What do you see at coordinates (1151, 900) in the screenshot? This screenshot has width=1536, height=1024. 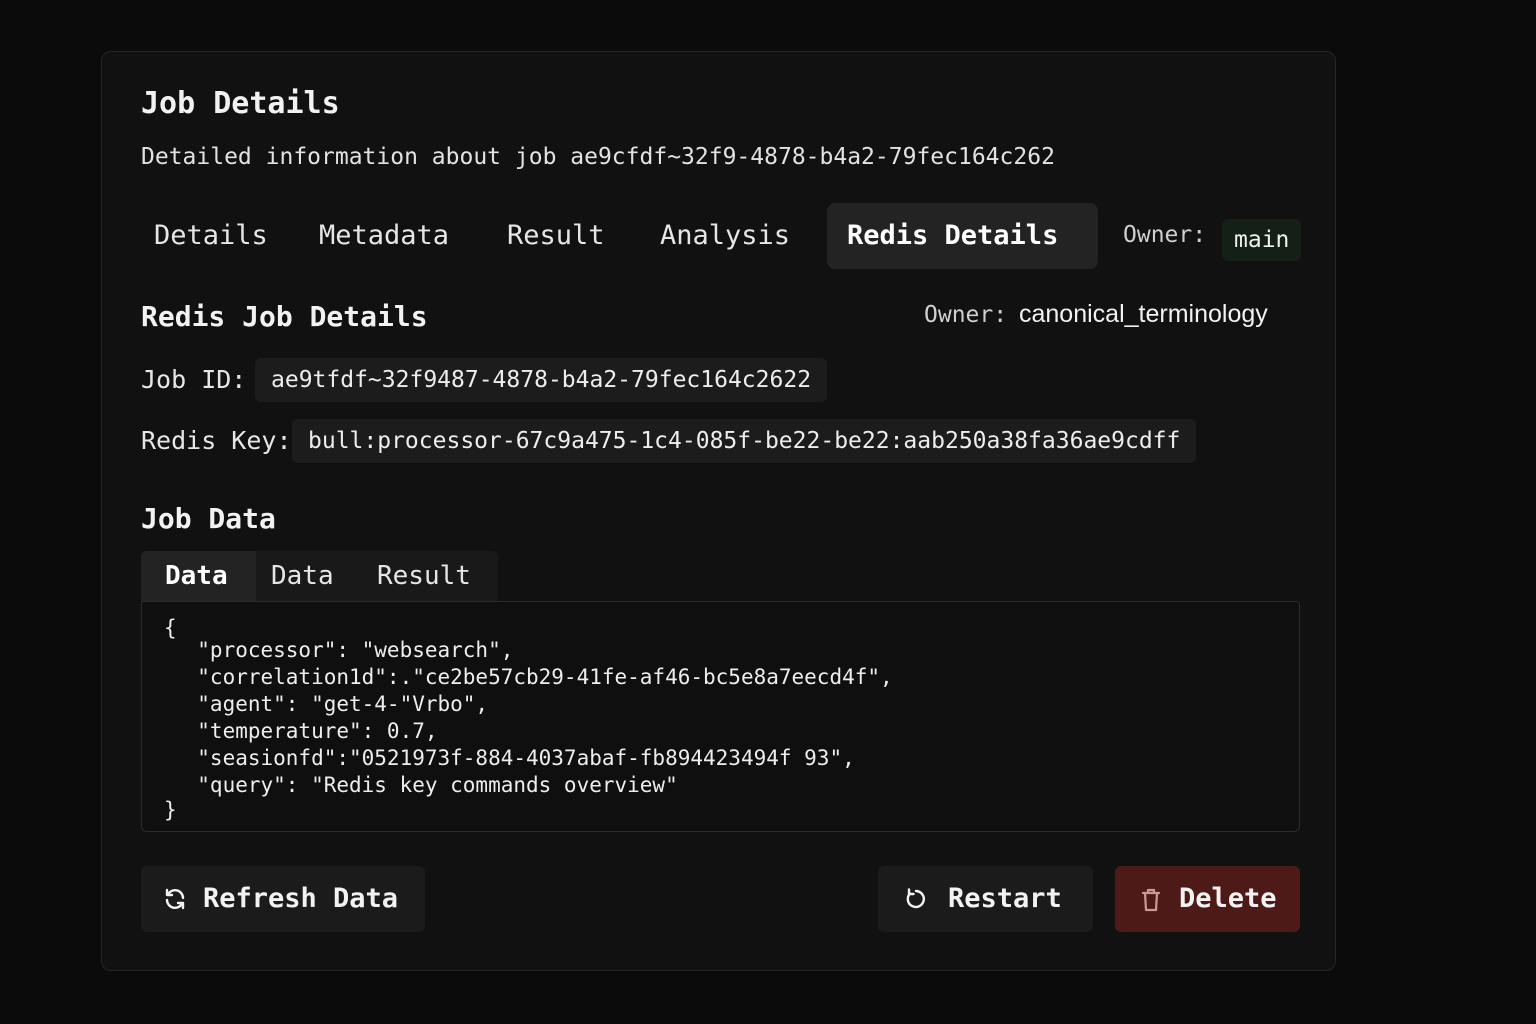 I see `trash-icon` at bounding box center [1151, 900].